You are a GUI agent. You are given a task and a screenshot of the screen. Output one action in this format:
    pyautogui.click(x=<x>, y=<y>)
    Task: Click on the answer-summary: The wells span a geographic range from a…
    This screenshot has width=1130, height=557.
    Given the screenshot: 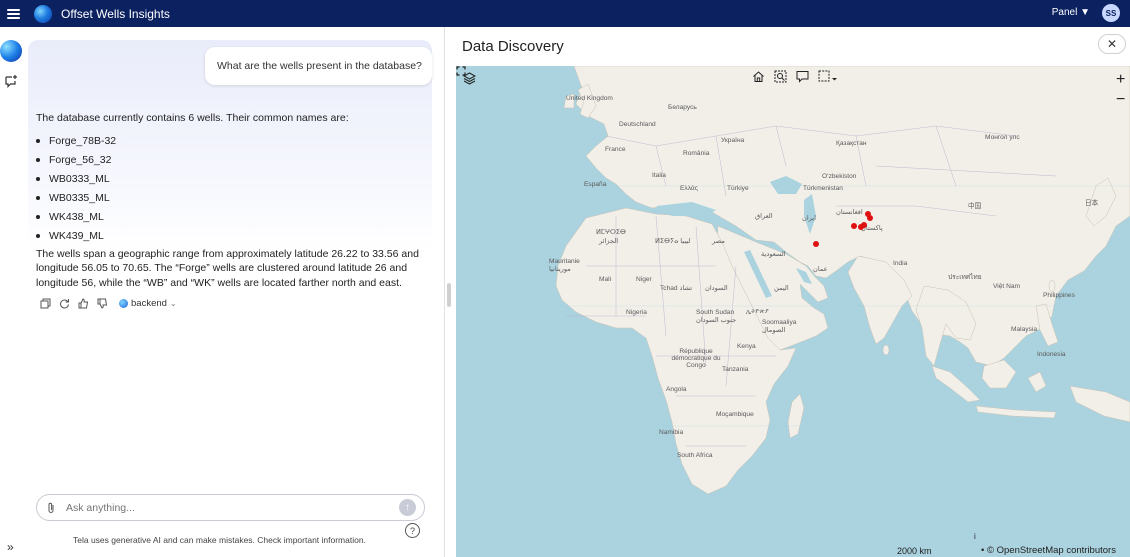 What is the action you would take?
    pyautogui.click(x=227, y=268)
    